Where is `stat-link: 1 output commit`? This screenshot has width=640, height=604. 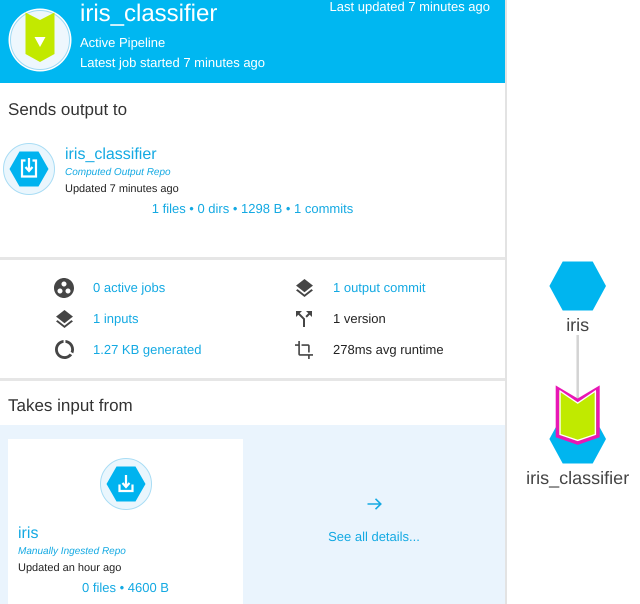 stat-link: 1 output commit is located at coordinates (379, 287).